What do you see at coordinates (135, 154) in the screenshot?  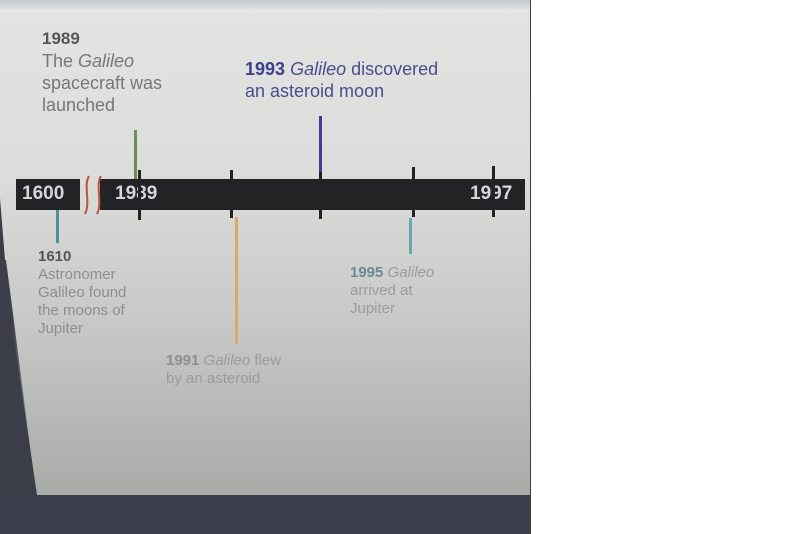 I see `event-1989-stem` at bounding box center [135, 154].